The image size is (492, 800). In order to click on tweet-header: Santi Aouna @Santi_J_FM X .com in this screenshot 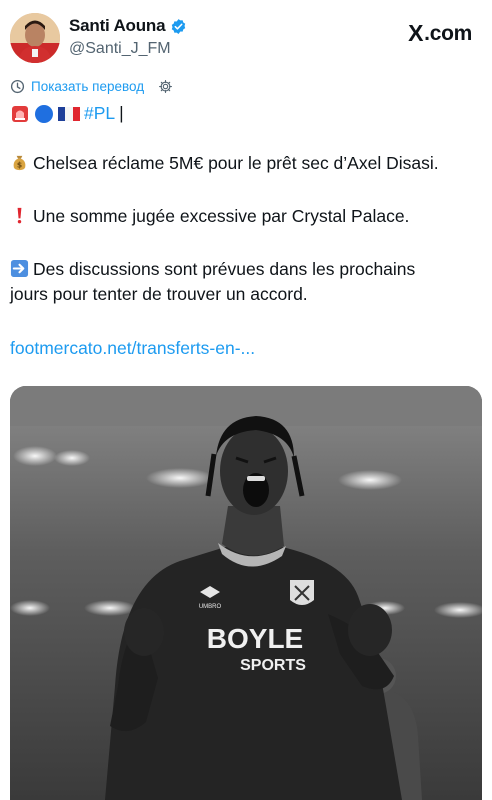, I will do `click(246, 36)`.